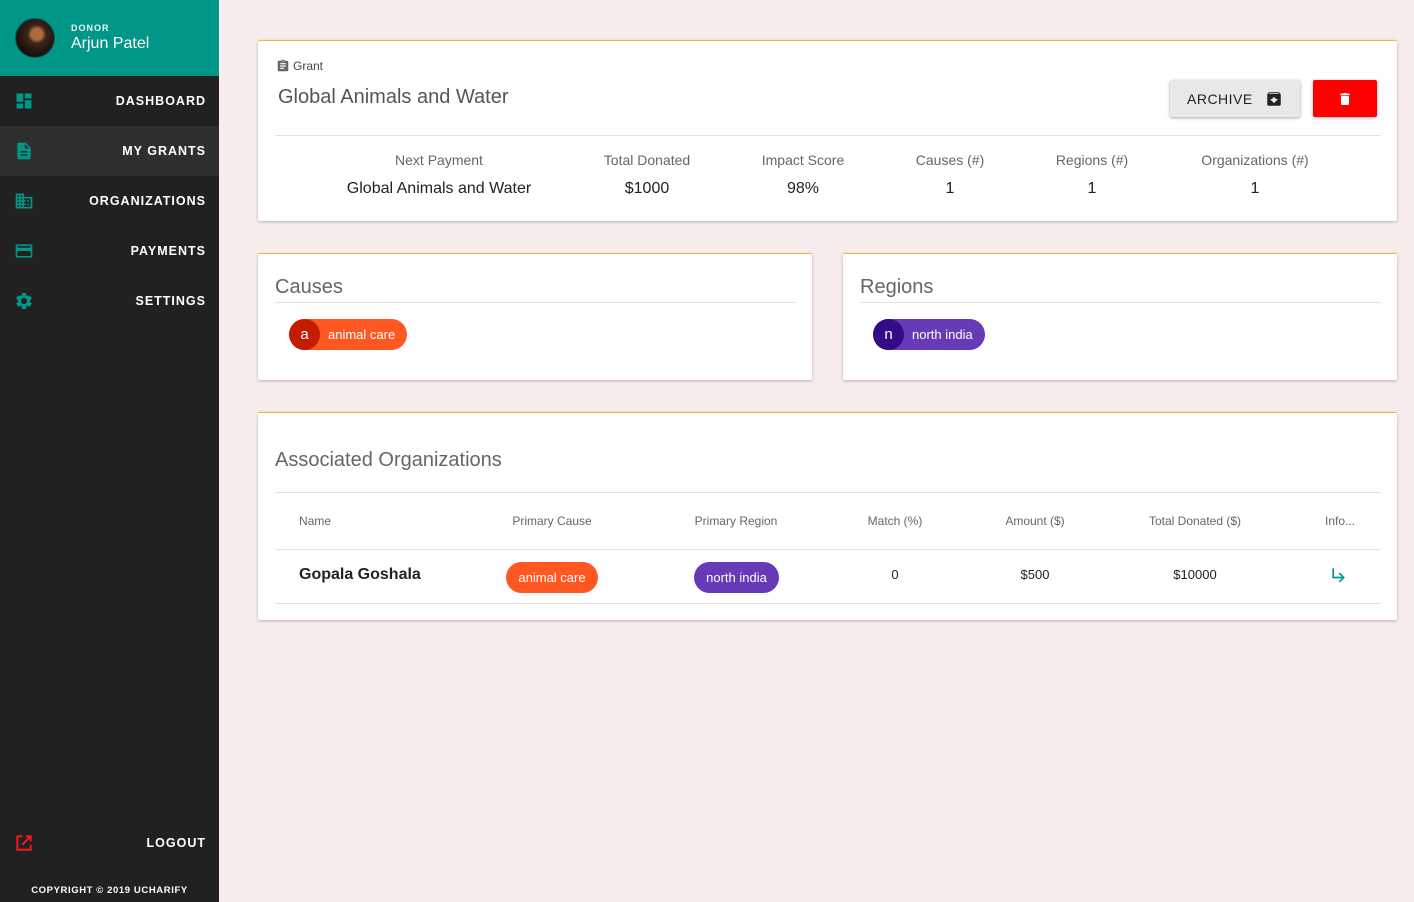  I want to click on stat-label: Organizations (#), so click(1255, 160).